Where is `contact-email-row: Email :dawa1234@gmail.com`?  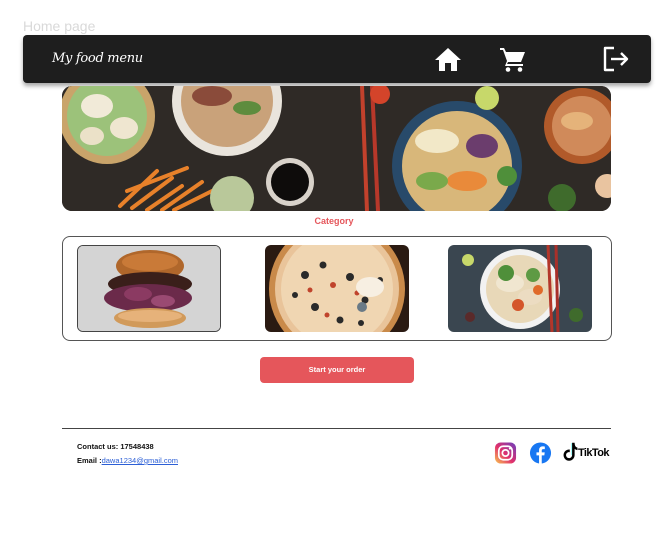 contact-email-row: Email :dawa1234@gmail.com is located at coordinates (127, 460).